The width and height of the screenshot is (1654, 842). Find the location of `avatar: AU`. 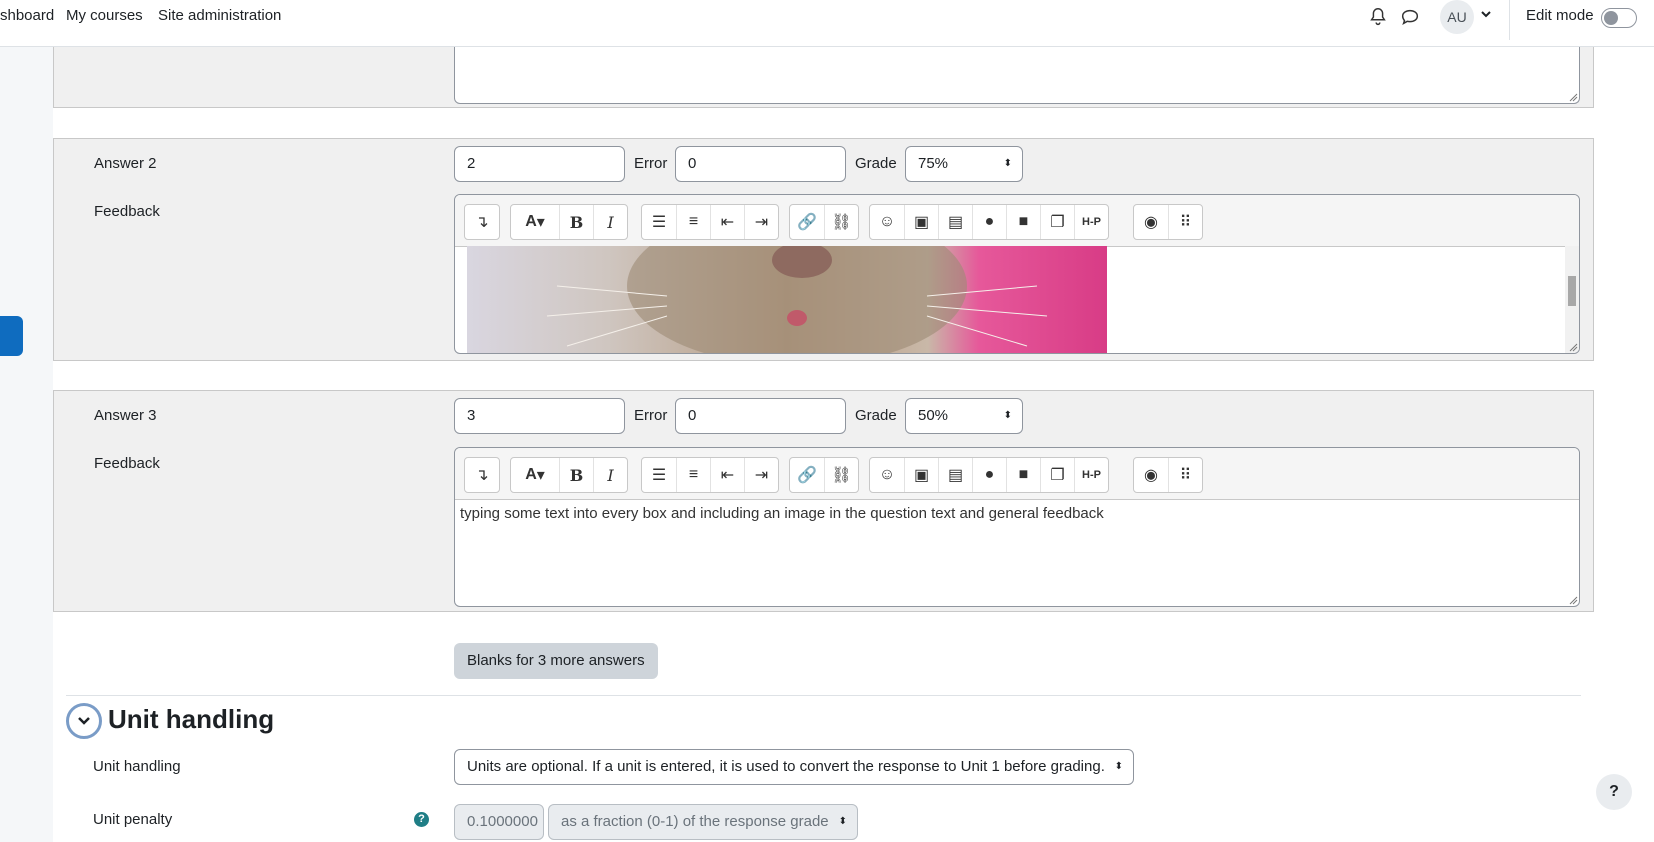

avatar: AU is located at coordinates (1457, 17).